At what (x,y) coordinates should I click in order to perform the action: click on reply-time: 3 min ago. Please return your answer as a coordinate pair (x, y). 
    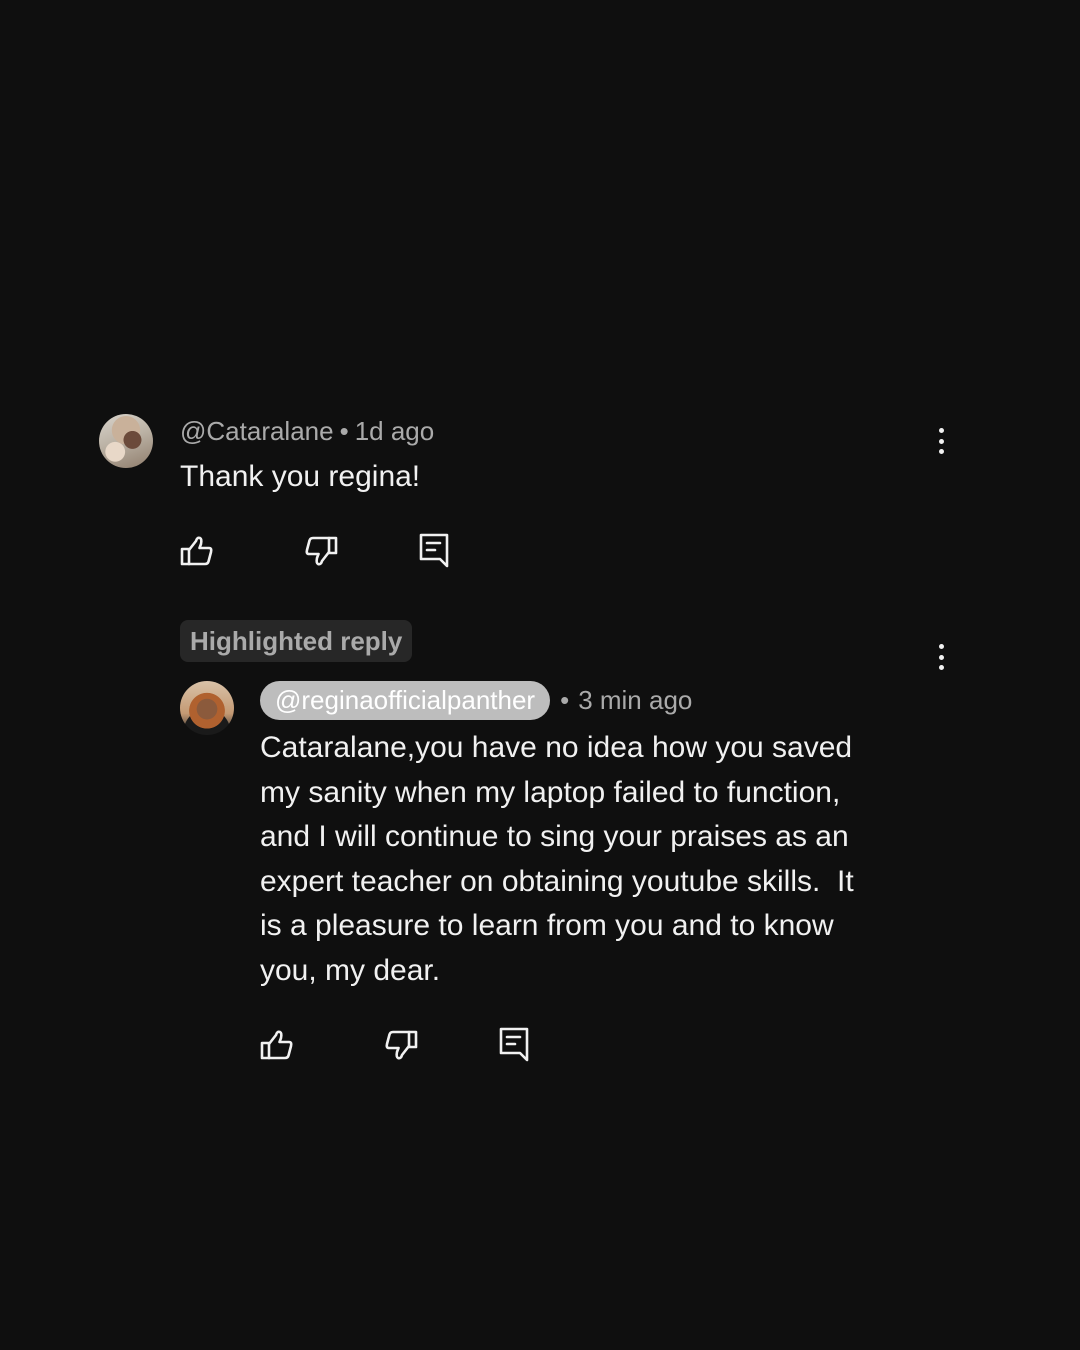
    Looking at the image, I should click on (635, 700).